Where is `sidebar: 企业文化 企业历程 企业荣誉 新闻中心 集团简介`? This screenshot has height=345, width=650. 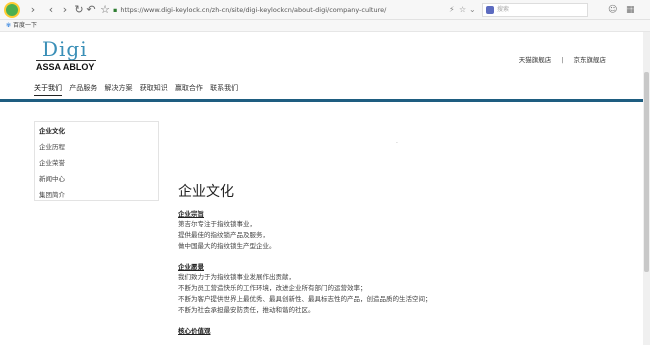
sidebar: 企业文化 企业历程 企业荣誉 新闻中心 集团简介 is located at coordinates (96, 161).